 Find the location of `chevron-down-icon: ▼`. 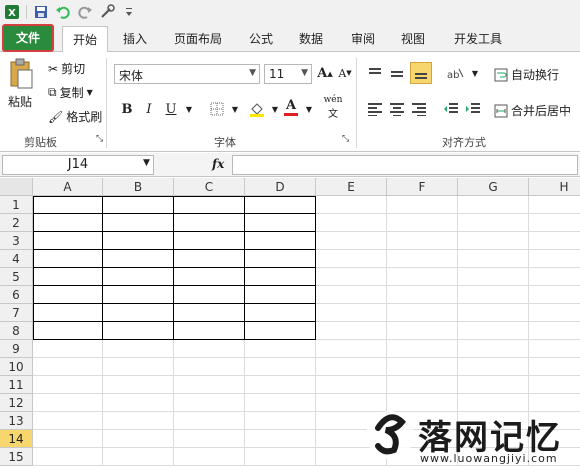

chevron-down-icon: ▼ is located at coordinates (309, 109).